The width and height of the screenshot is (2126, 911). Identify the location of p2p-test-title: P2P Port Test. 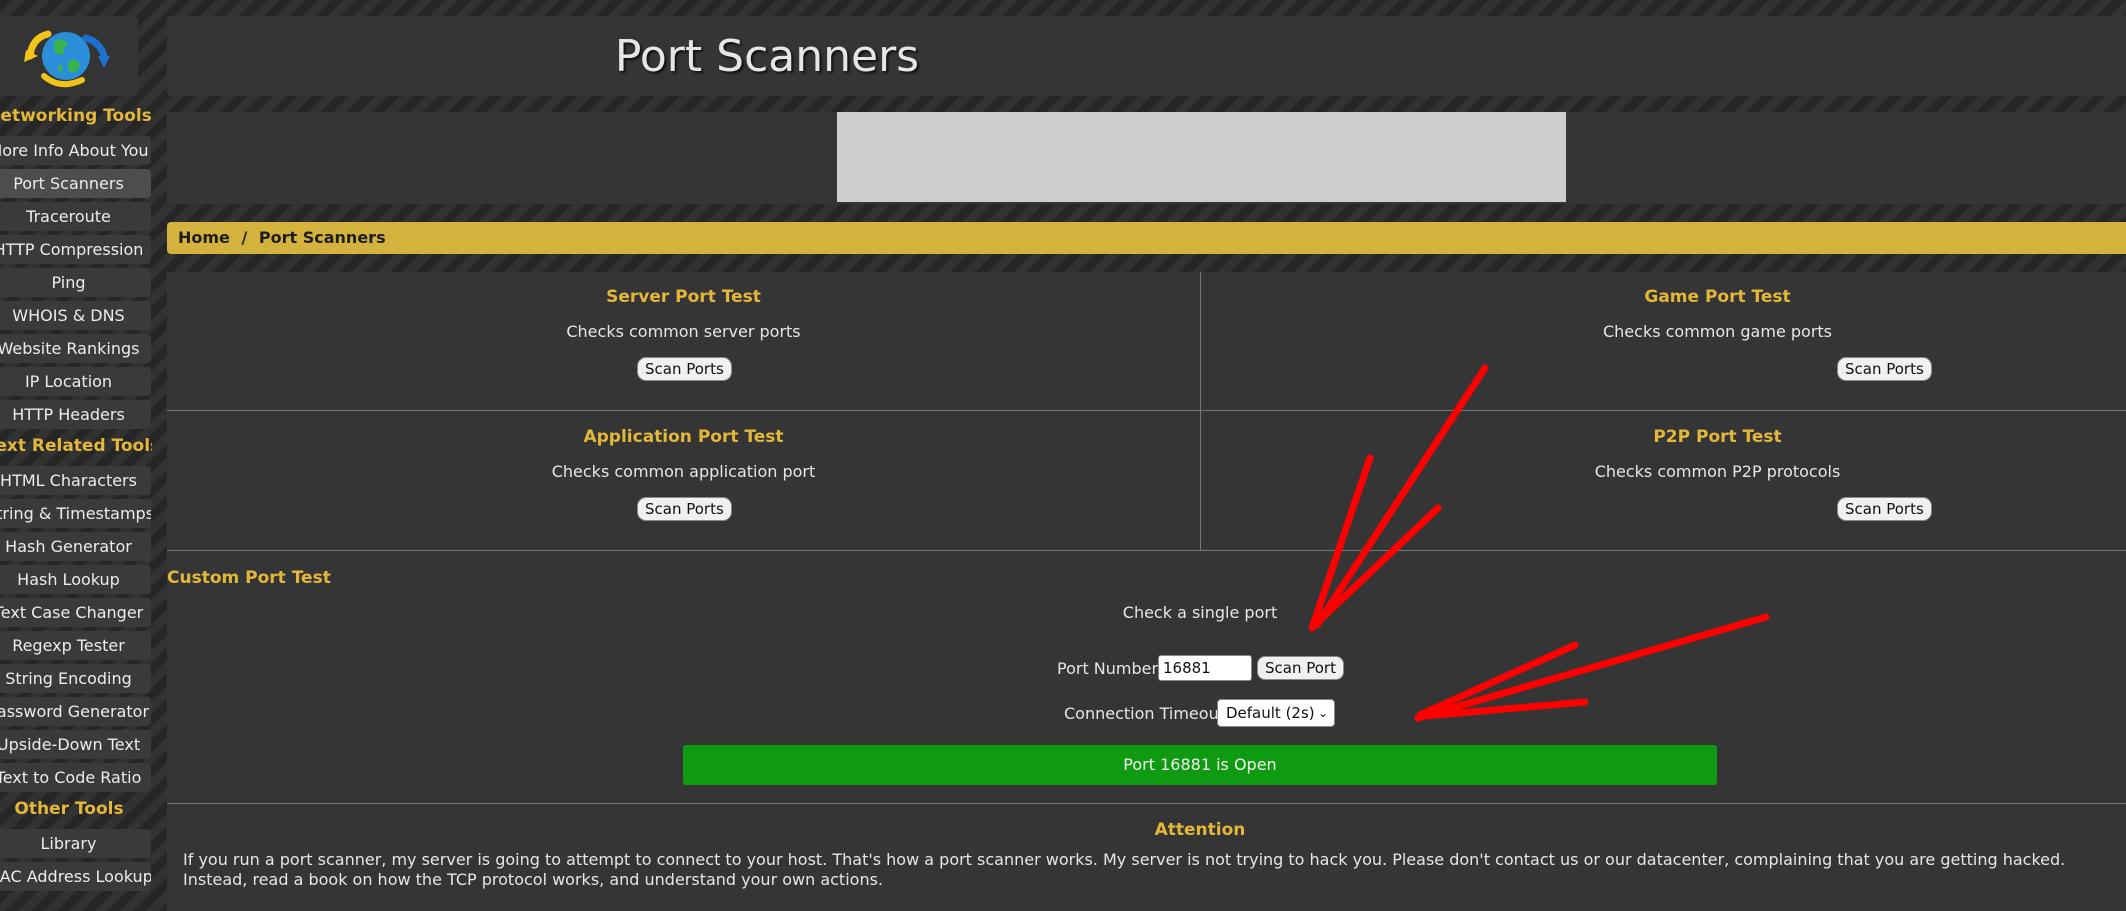
(1717, 437).